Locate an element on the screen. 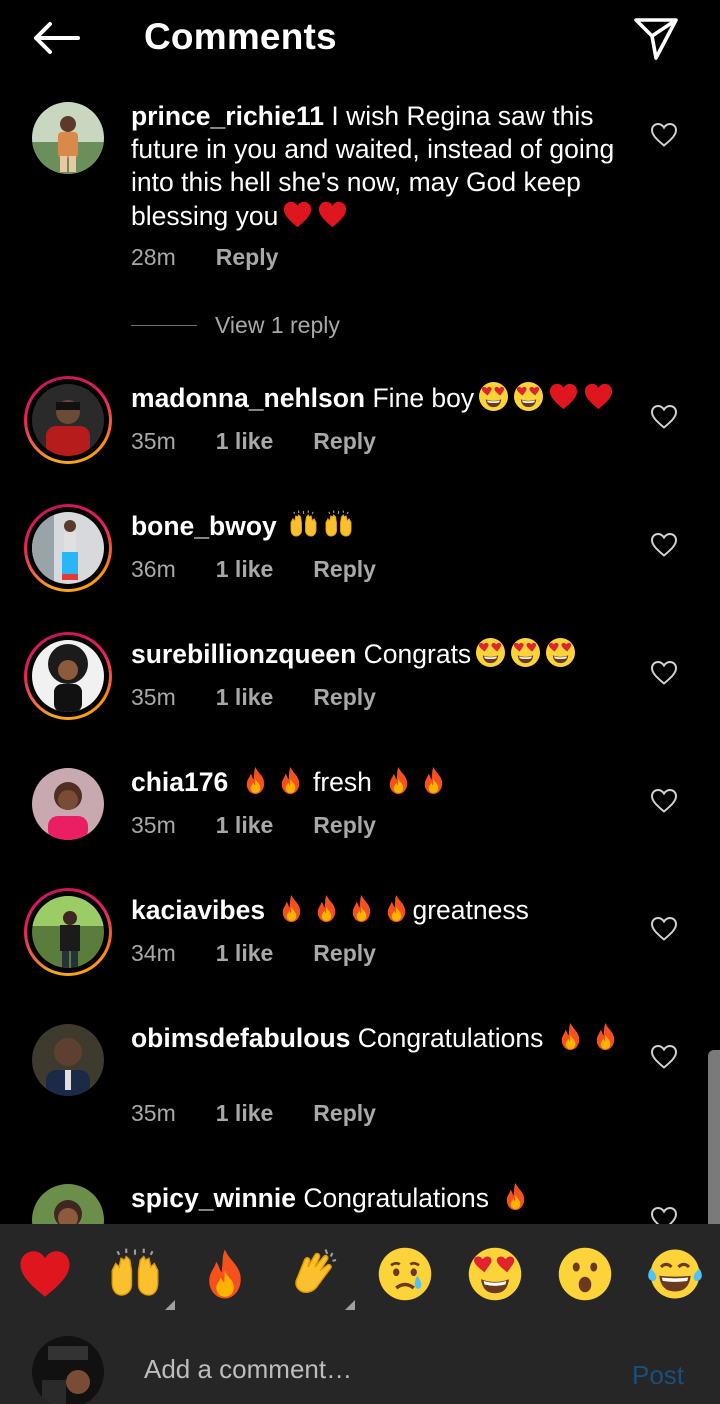  comment-username: madonna_nehlson is located at coordinates (248, 398).